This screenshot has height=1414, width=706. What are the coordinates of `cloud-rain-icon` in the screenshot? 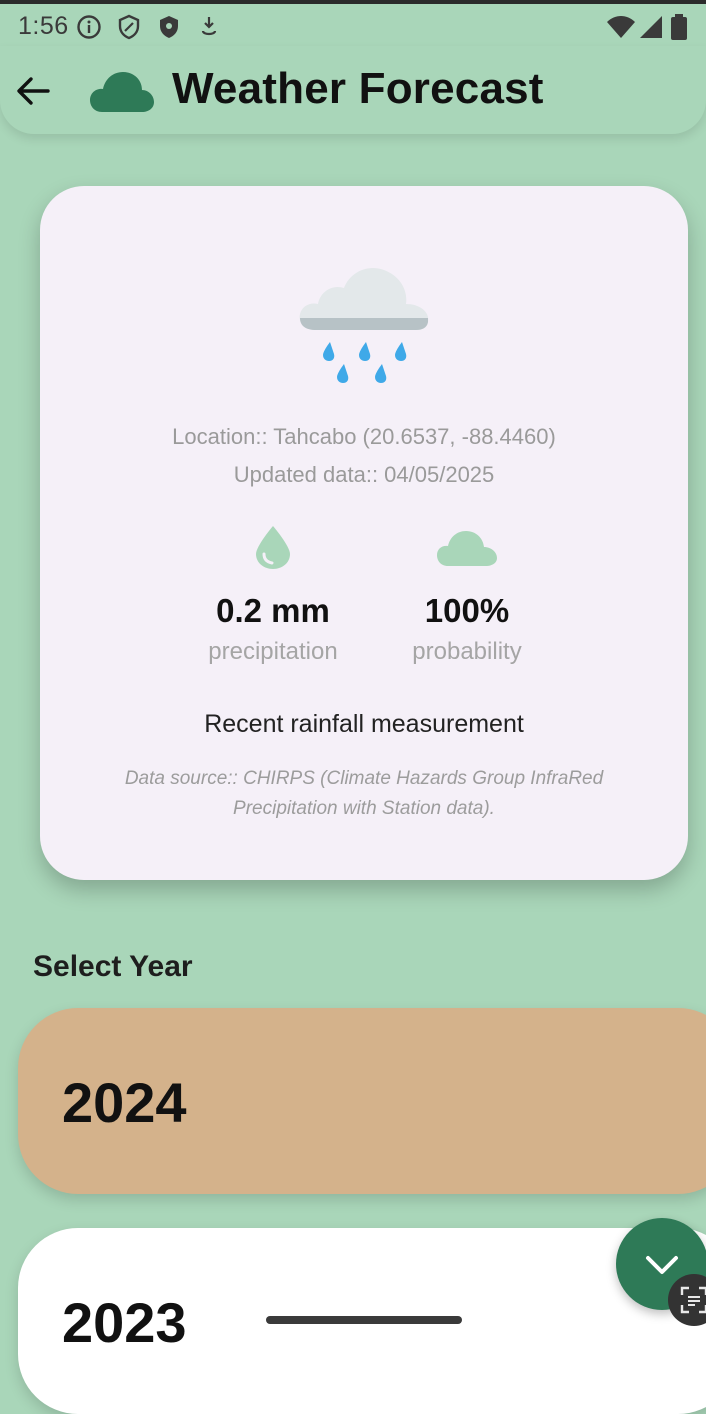 It's located at (364, 325).